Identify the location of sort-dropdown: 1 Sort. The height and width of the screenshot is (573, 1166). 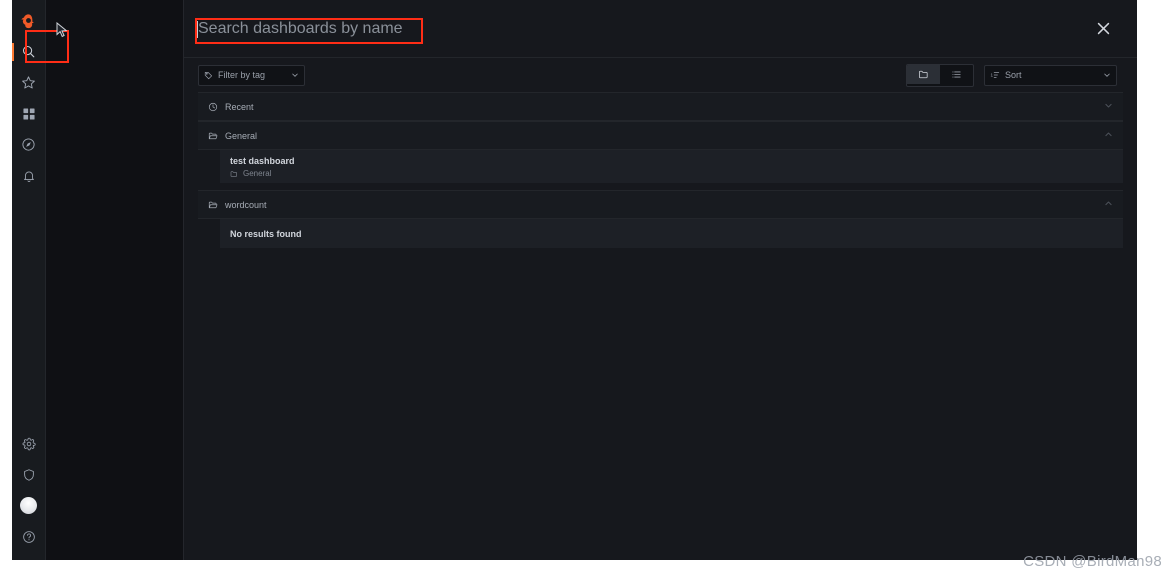
(1050, 75).